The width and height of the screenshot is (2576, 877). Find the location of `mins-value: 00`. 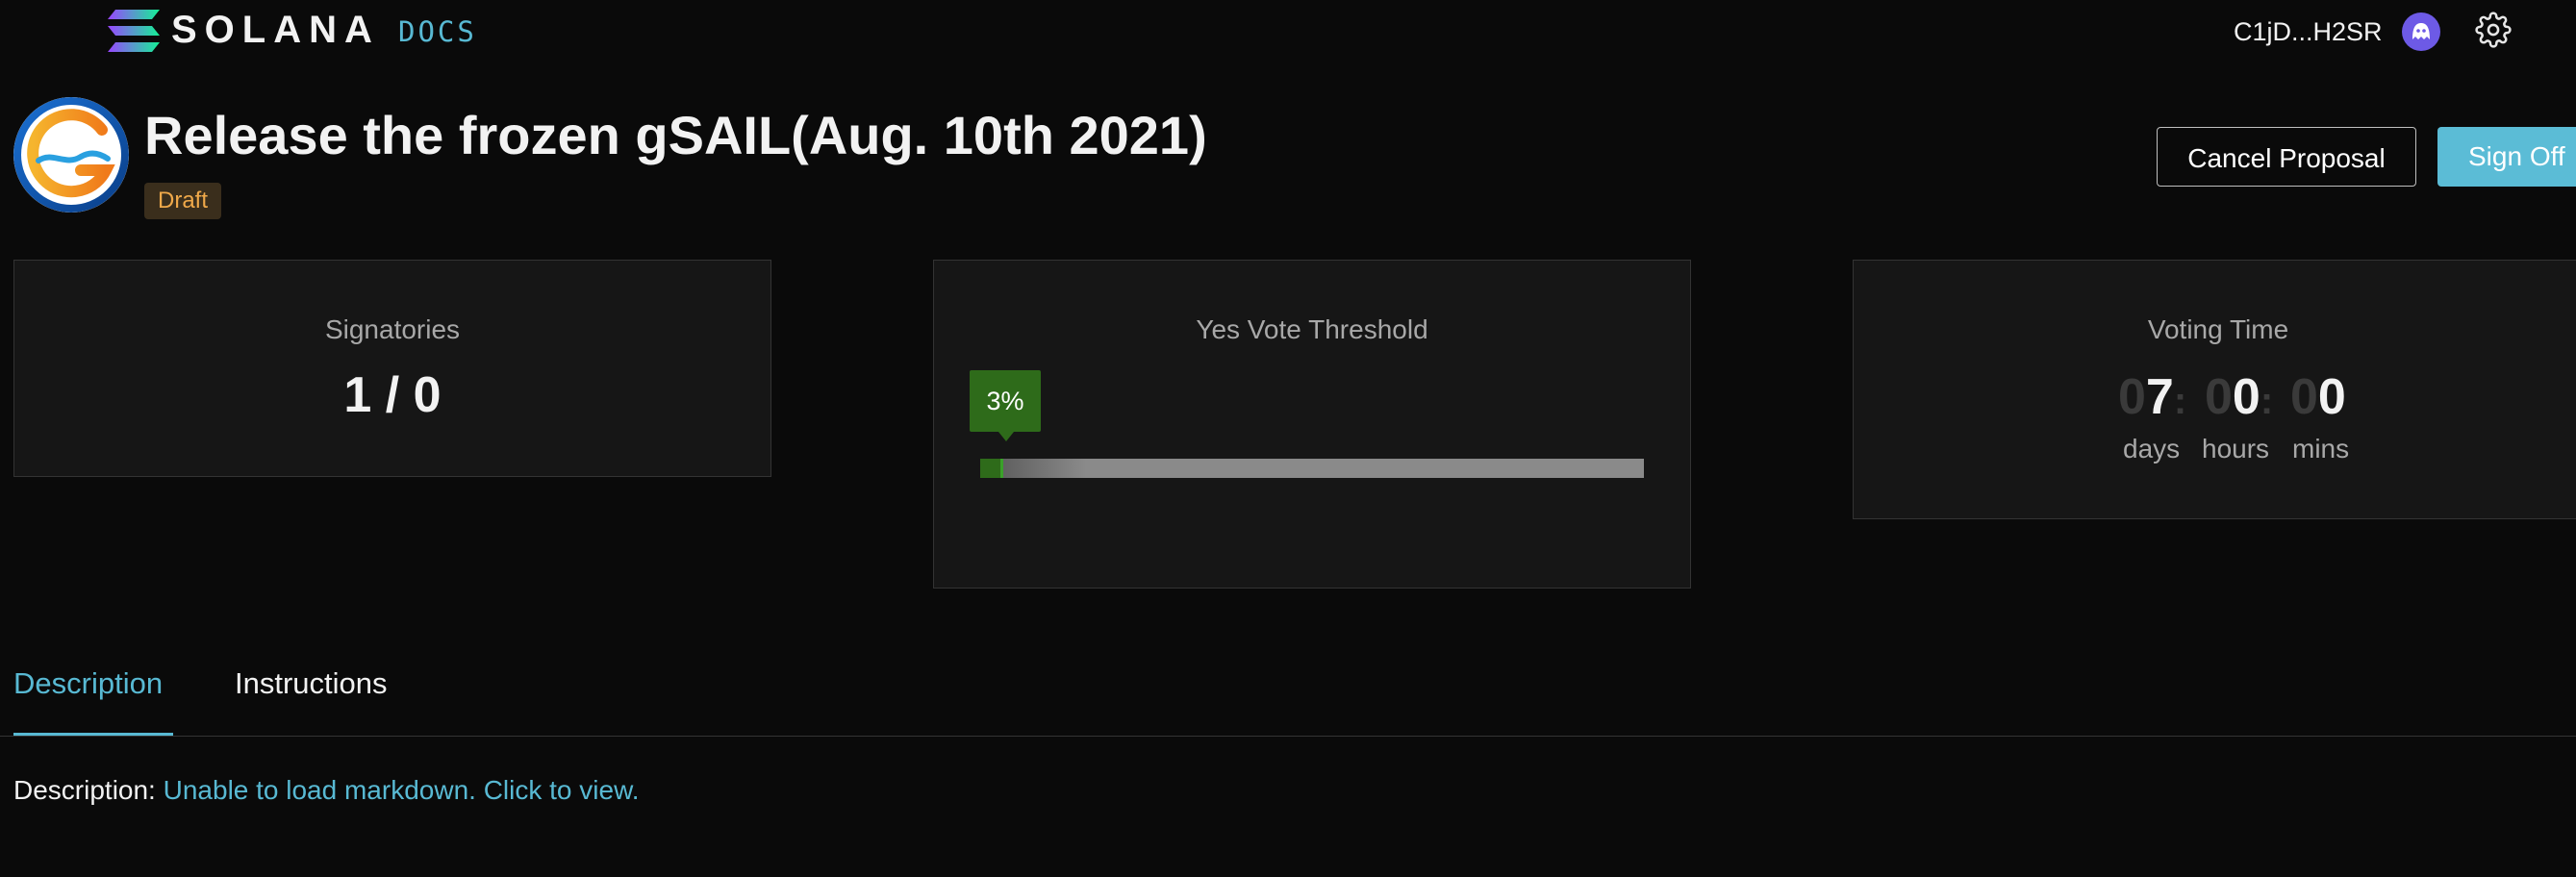

mins-value: 00 is located at coordinates (2318, 397).